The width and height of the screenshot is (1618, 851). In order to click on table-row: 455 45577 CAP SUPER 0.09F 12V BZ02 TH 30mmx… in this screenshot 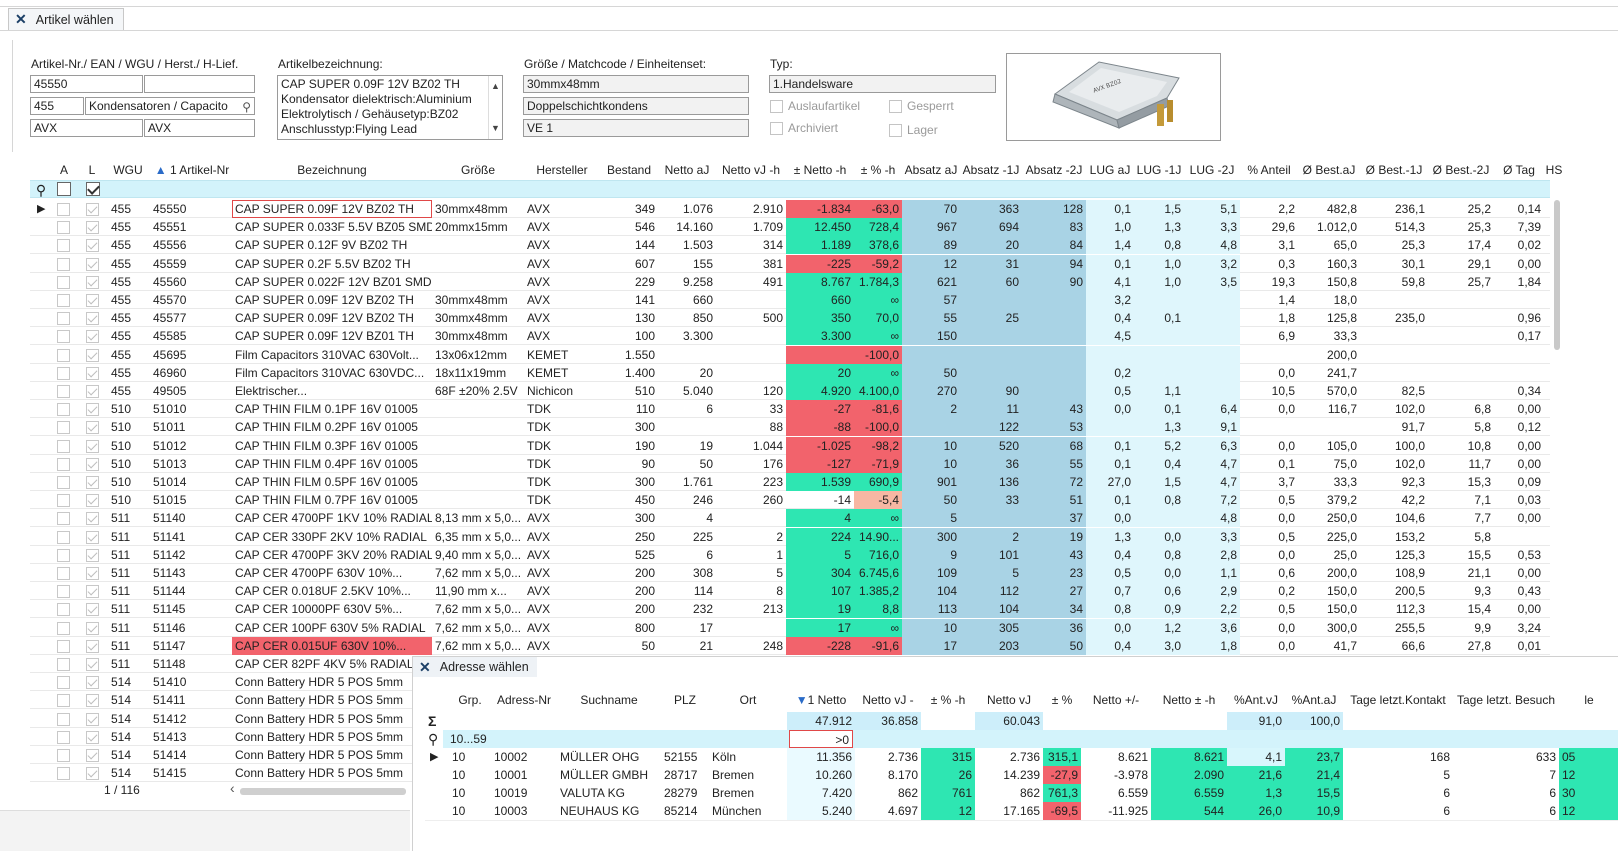, I will do `click(790, 318)`.